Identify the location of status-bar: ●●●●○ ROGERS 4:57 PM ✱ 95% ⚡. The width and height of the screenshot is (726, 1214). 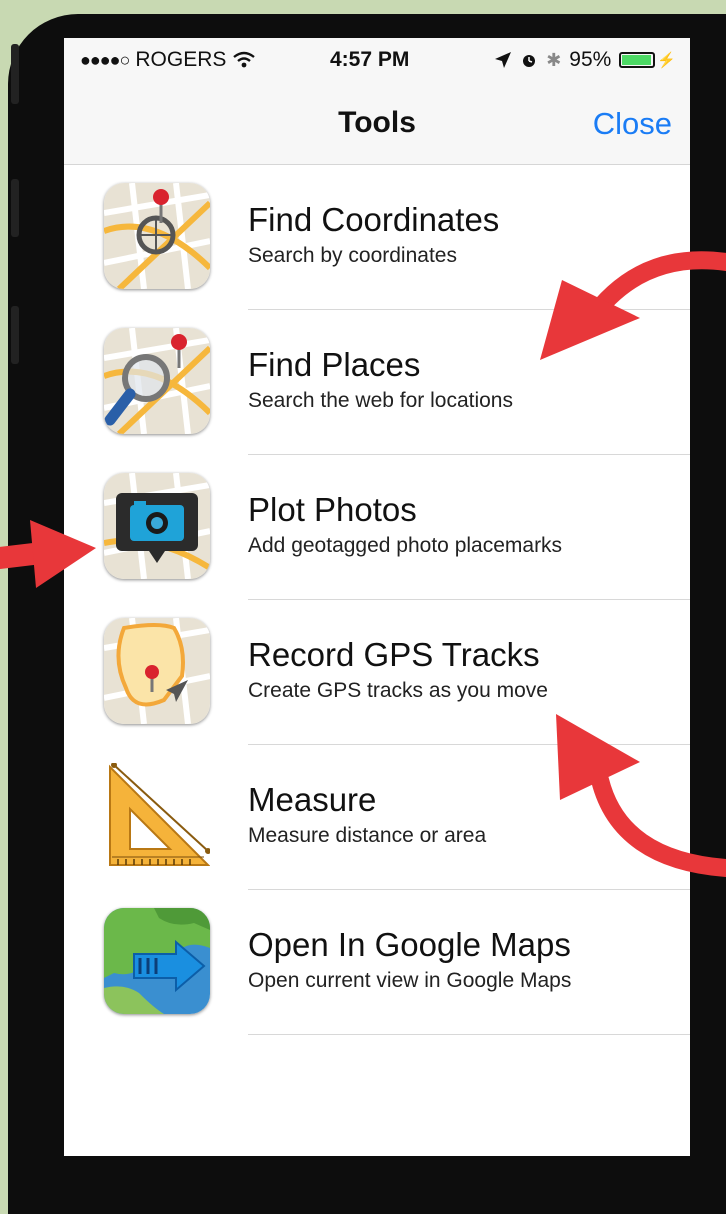
(377, 61).